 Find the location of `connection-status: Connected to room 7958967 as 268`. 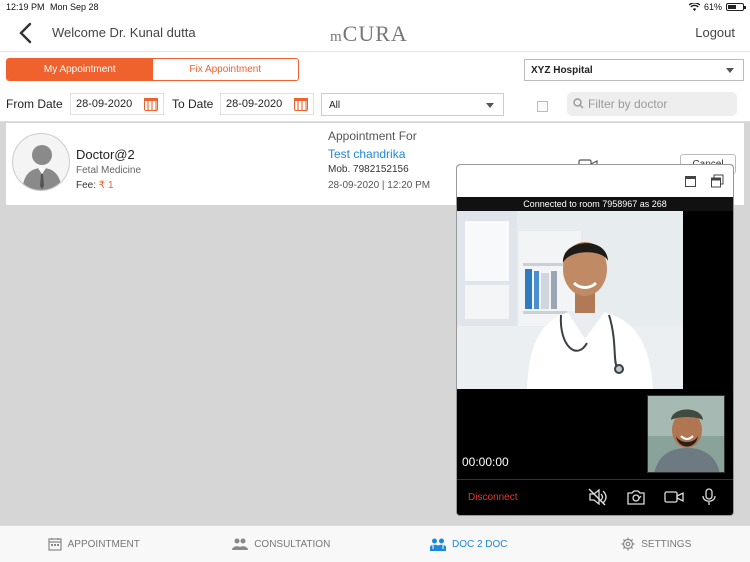

connection-status: Connected to room 7958967 as 268 is located at coordinates (595, 204).